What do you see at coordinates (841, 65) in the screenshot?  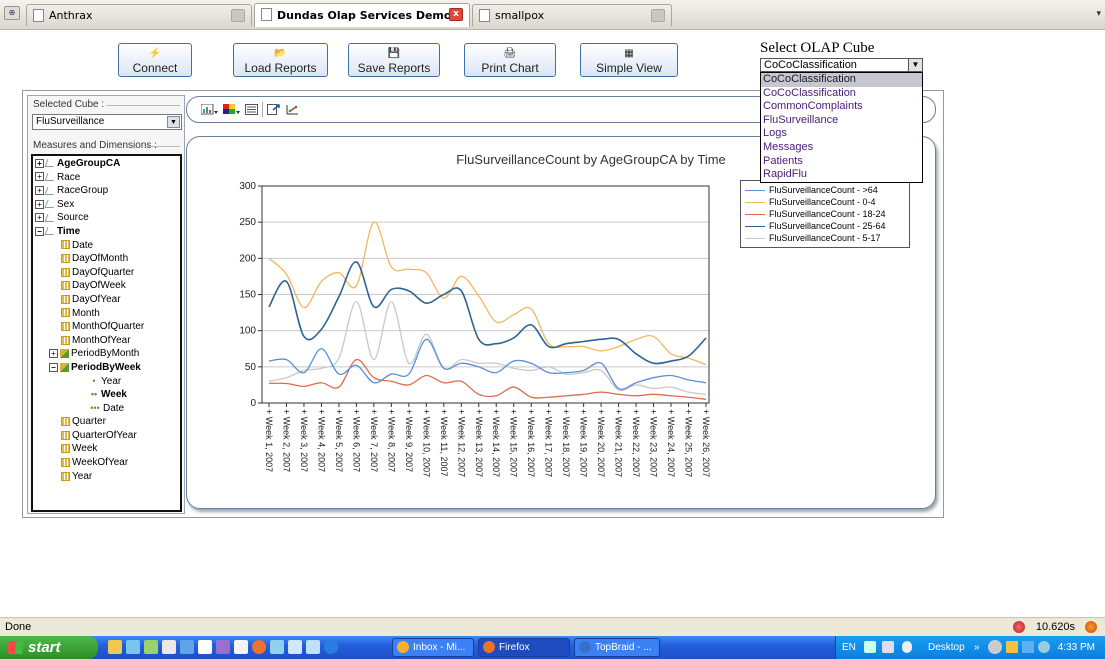 I see `olap-cube-select: CoCoClassification ▼` at bounding box center [841, 65].